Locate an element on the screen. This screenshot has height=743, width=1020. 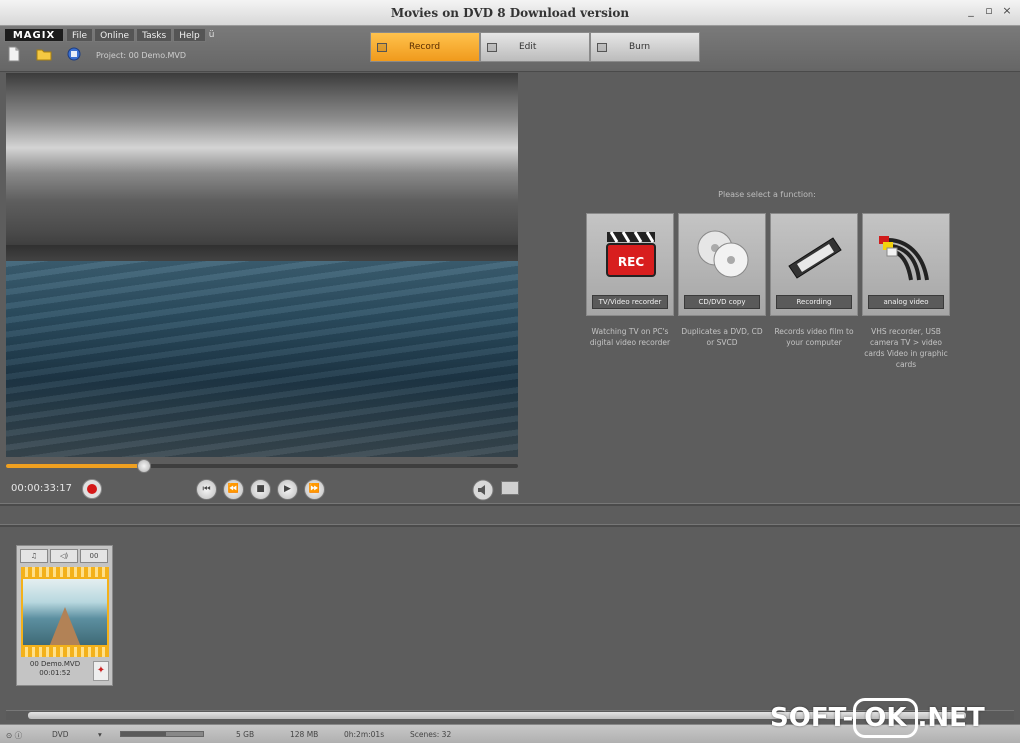
tab-burn: Burn is located at coordinates (645, 47).